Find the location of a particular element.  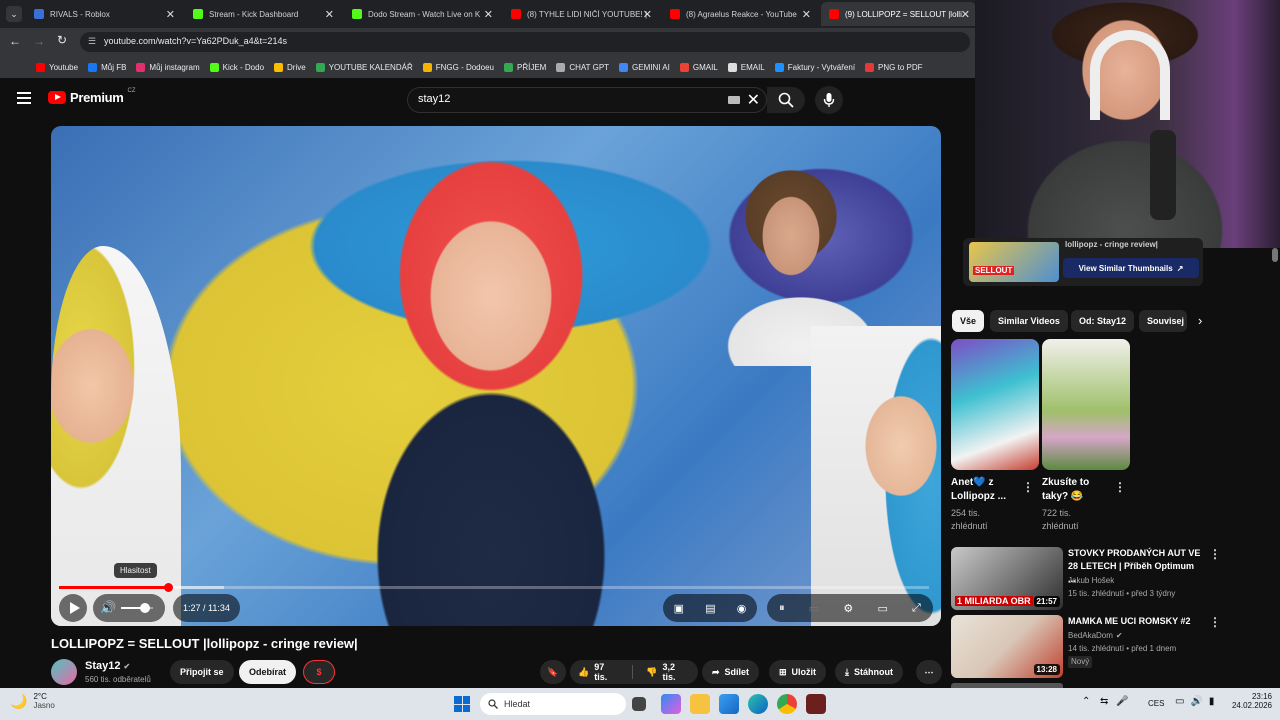

bookmark-item: Youtube is located at coordinates (57, 67).